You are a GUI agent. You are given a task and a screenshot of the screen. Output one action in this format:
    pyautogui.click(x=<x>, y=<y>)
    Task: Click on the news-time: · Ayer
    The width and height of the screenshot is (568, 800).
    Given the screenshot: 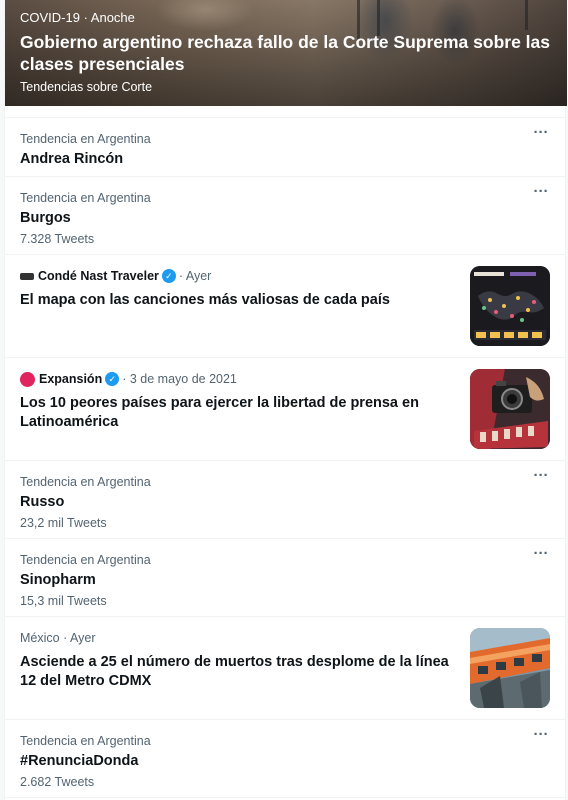 What is the action you would take?
    pyautogui.click(x=195, y=276)
    